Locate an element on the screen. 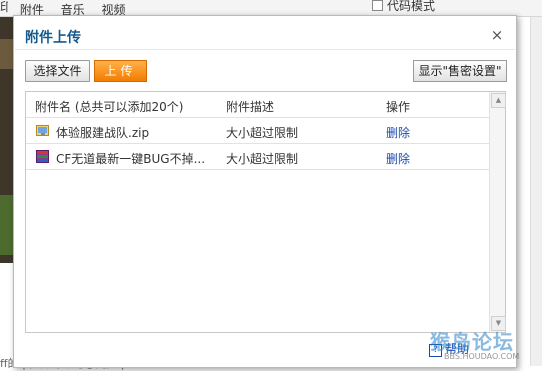  code-mode-toggle: 代码模式 is located at coordinates (403, 6).